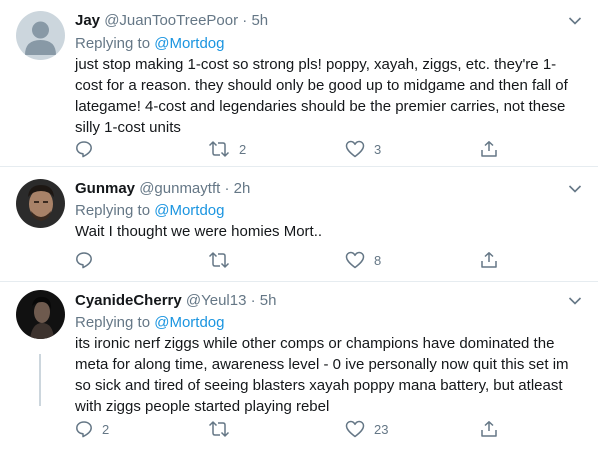 The height and width of the screenshot is (449, 598). I want to click on reply-button: 2, so click(92, 429).